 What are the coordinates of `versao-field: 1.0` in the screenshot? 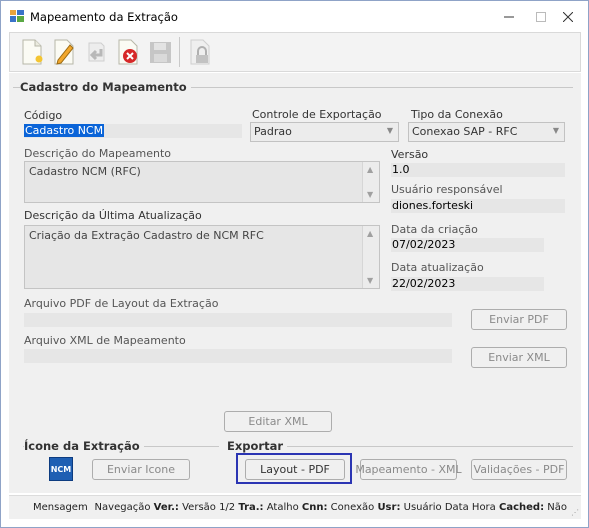 It's located at (478, 170).